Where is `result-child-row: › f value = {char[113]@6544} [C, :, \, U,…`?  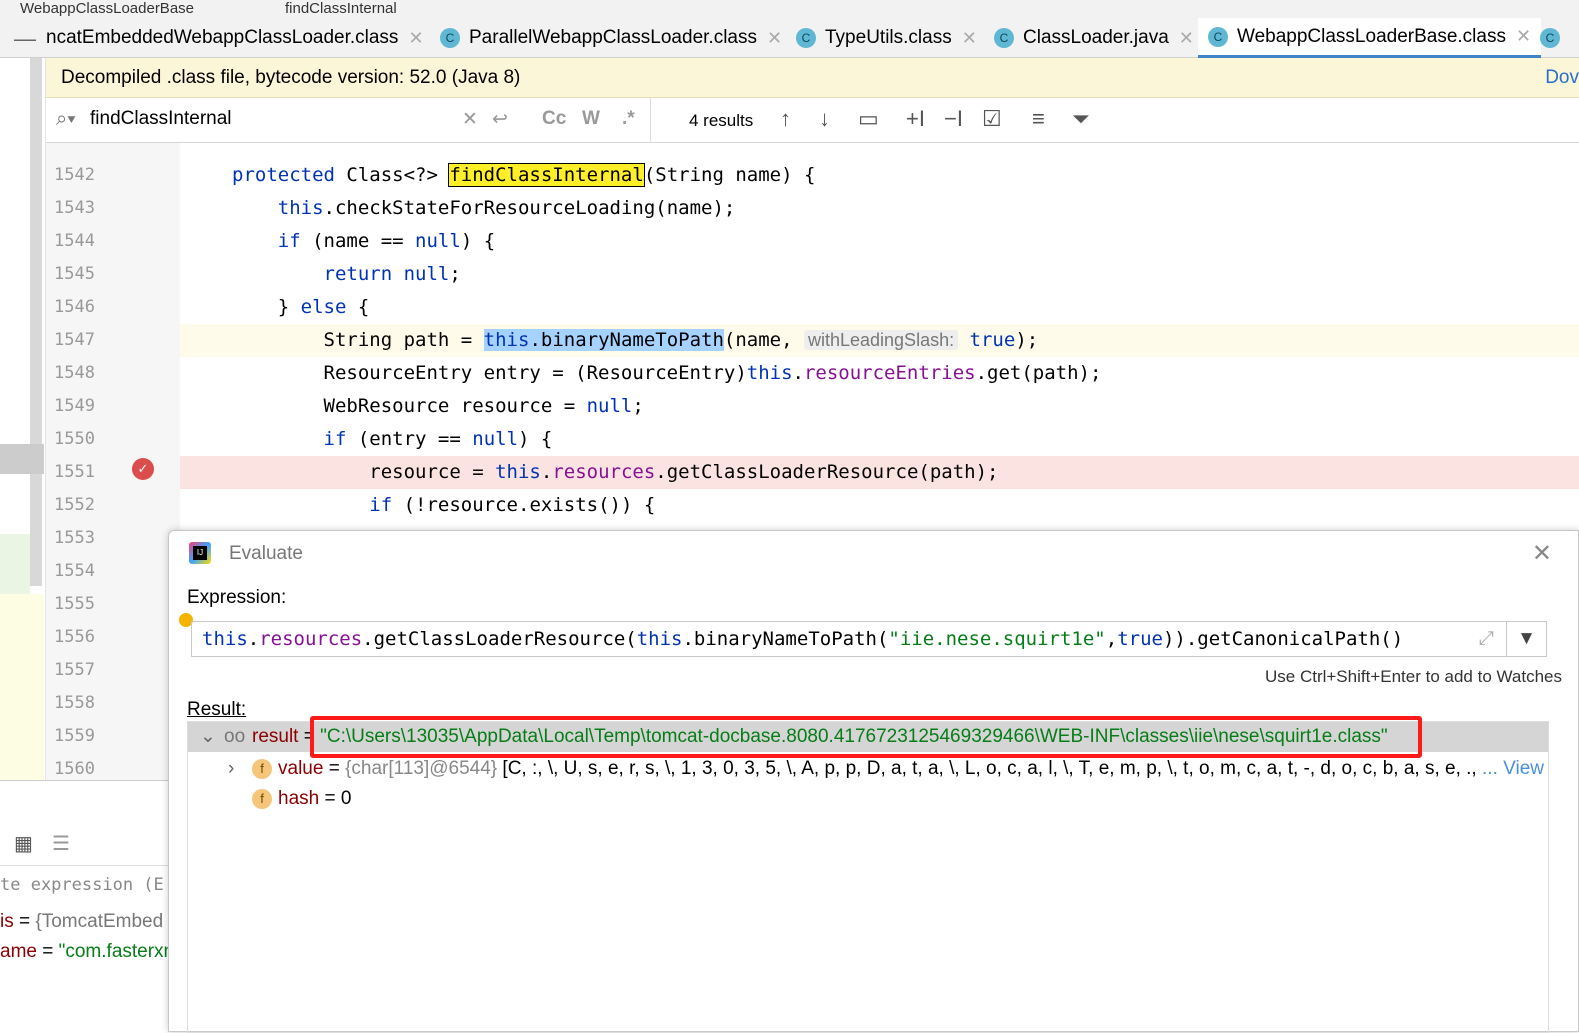
result-child-row: › f value = {char[113]@6544} [C, :, \, U,… is located at coordinates (868, 769).